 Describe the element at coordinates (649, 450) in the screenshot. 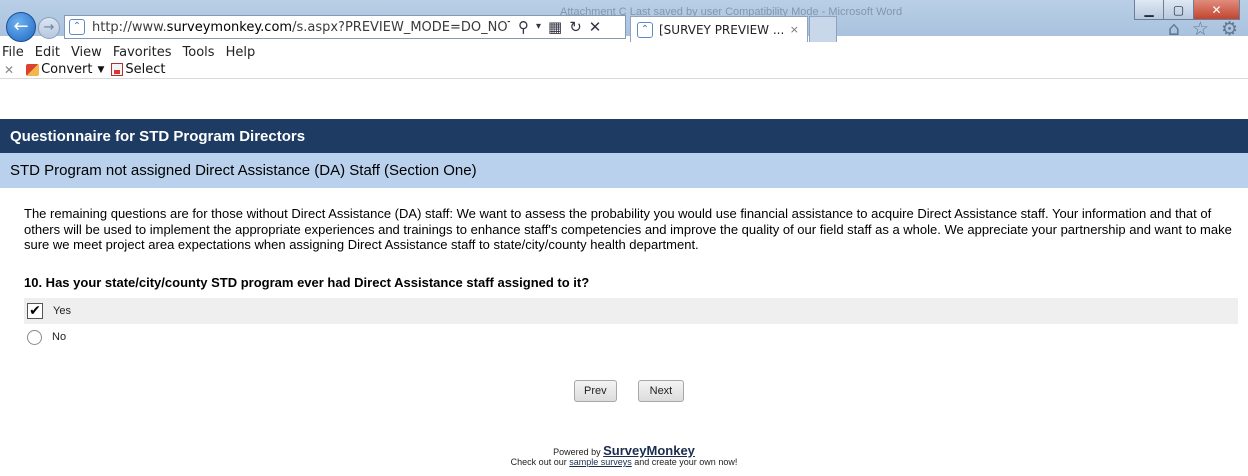

I see `surveymonkey-link: SurveyMonkey` at that location.